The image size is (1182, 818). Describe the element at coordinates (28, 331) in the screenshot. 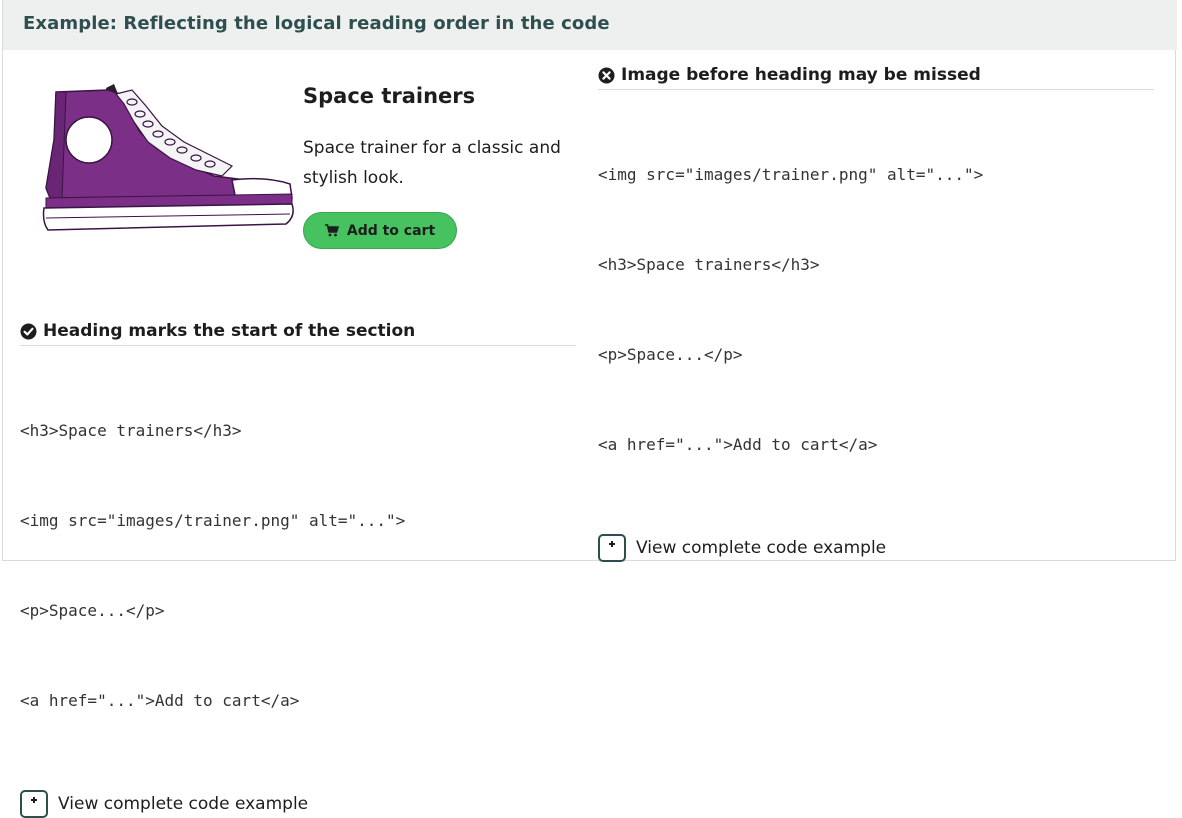

I see `check-circle-icon` at that location.